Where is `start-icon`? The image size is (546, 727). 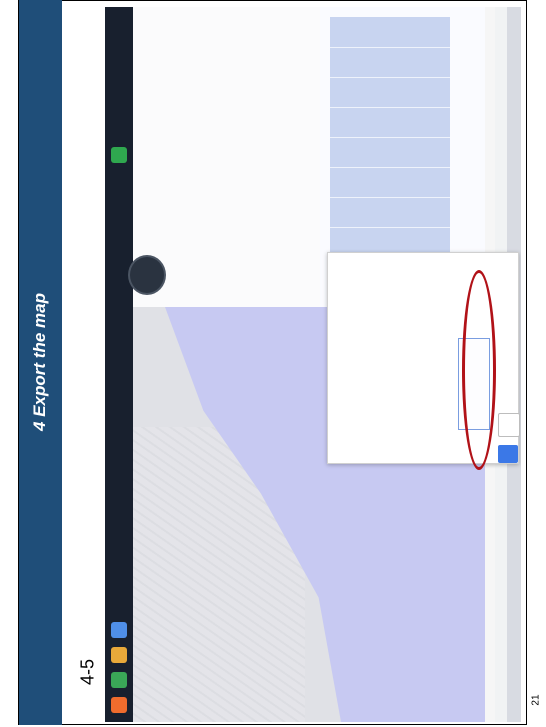
start-icon is located at coordinates (119, 705).